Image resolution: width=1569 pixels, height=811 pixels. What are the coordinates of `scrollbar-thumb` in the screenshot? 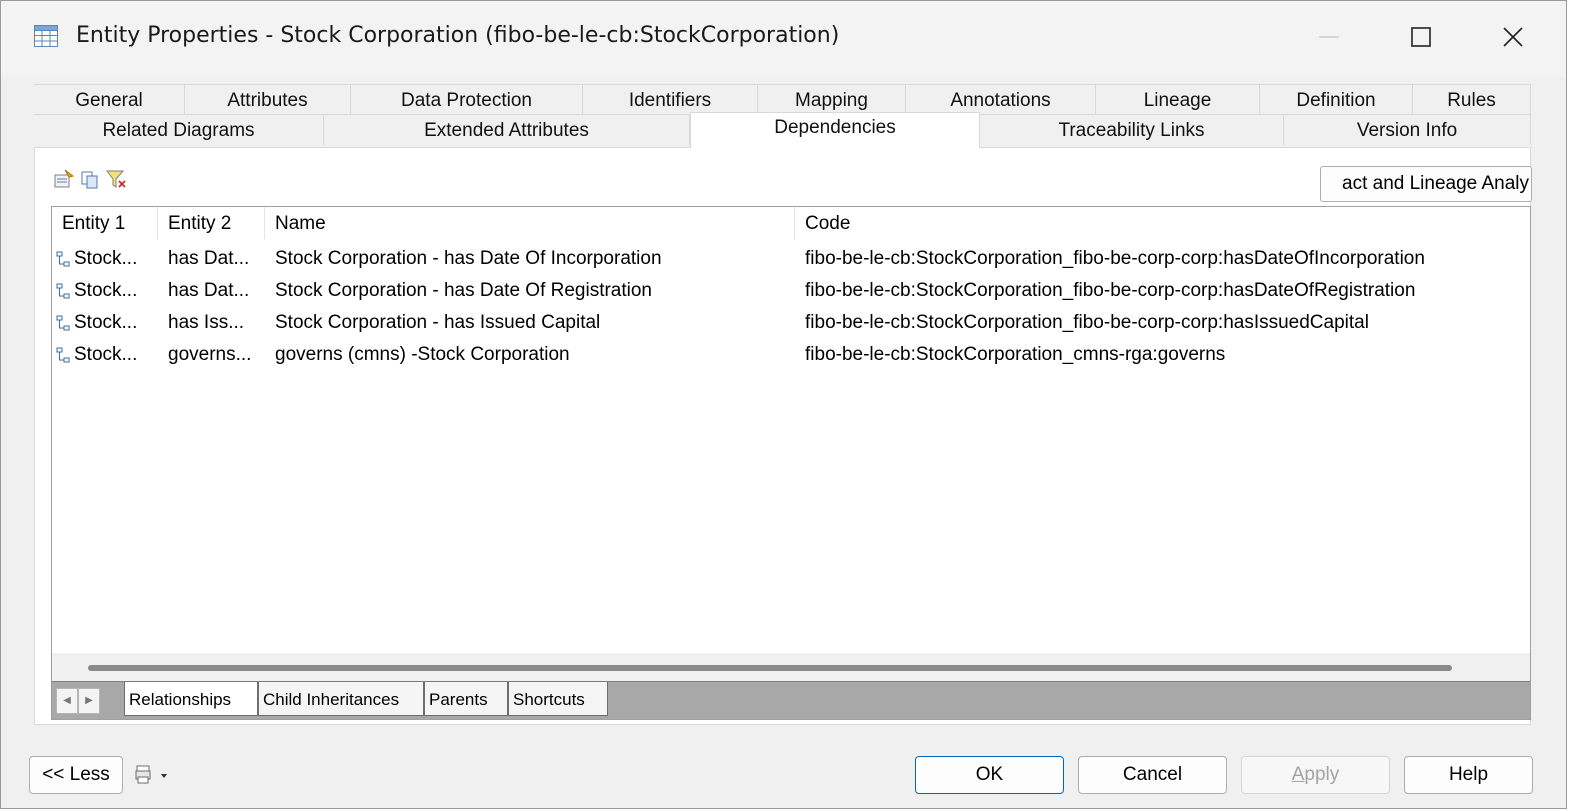 It's located at (770, 668).